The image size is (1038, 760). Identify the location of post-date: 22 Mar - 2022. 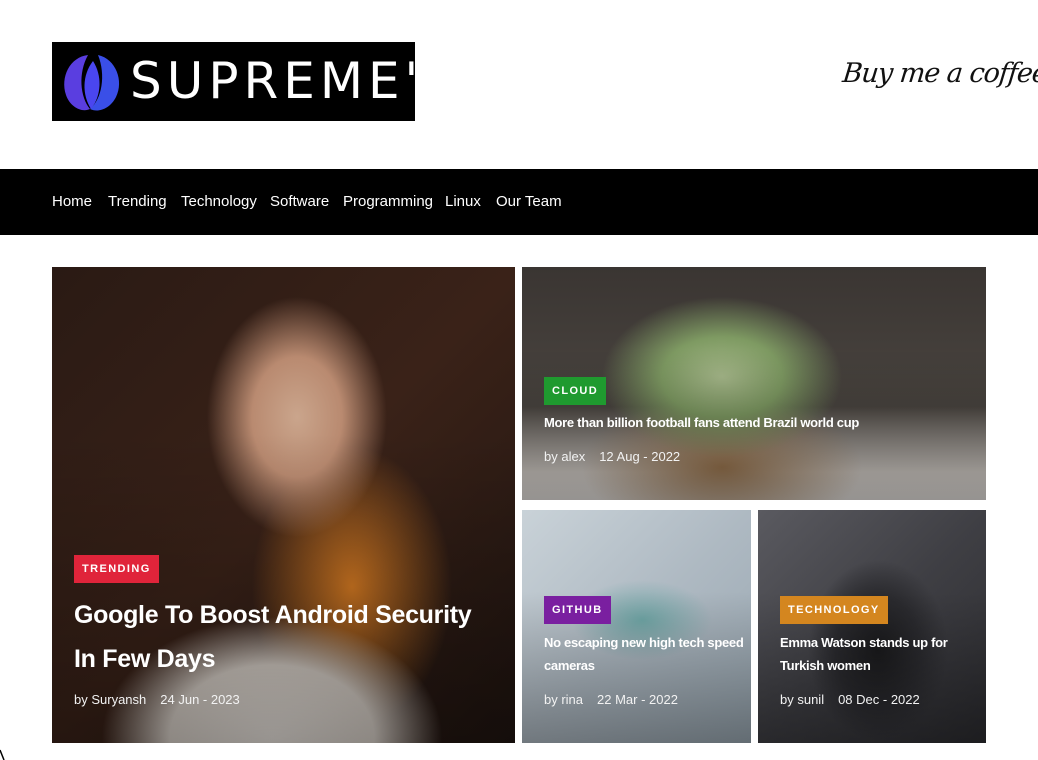
(637, 699).